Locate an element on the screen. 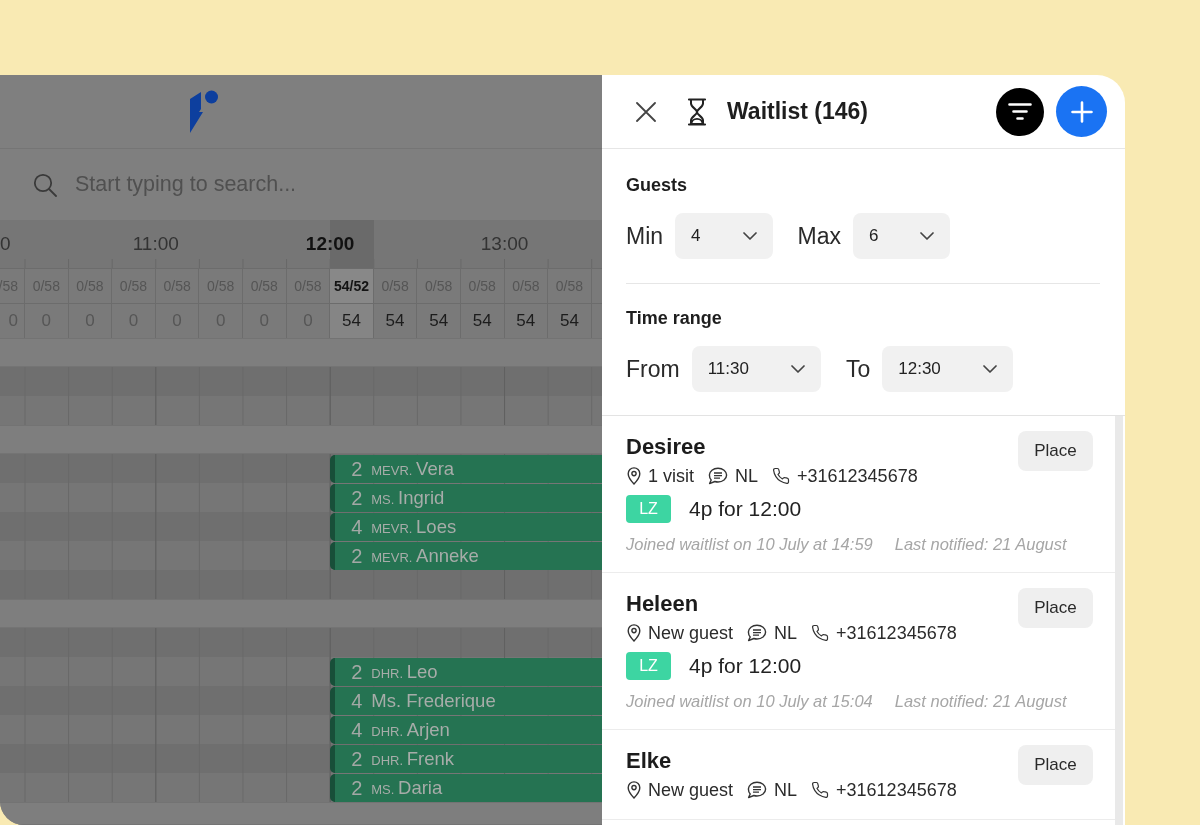  guest-name: Elke is located at coordinates (649, 761).